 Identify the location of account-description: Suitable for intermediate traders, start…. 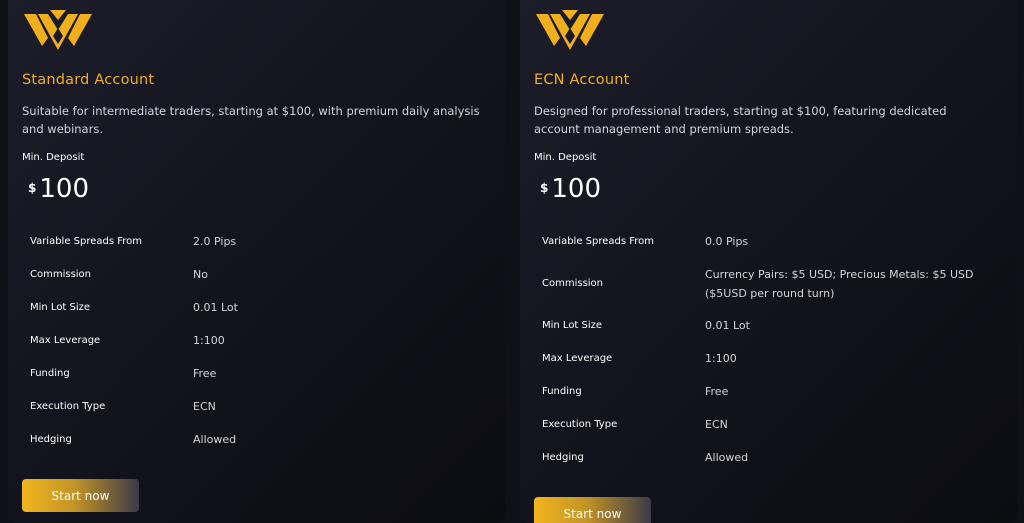
(251, 120).